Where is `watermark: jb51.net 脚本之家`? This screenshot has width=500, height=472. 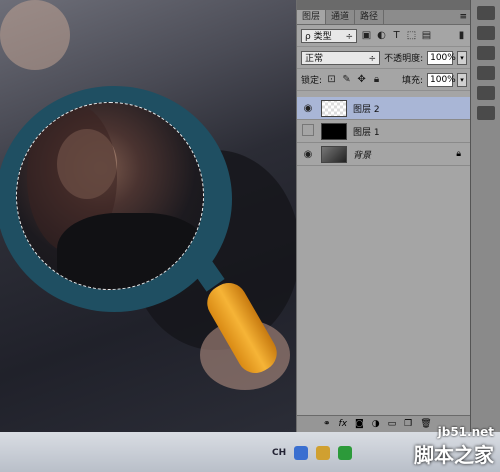 watermark: jb51.net 脚本之家 is located at coordinates (454, 446).